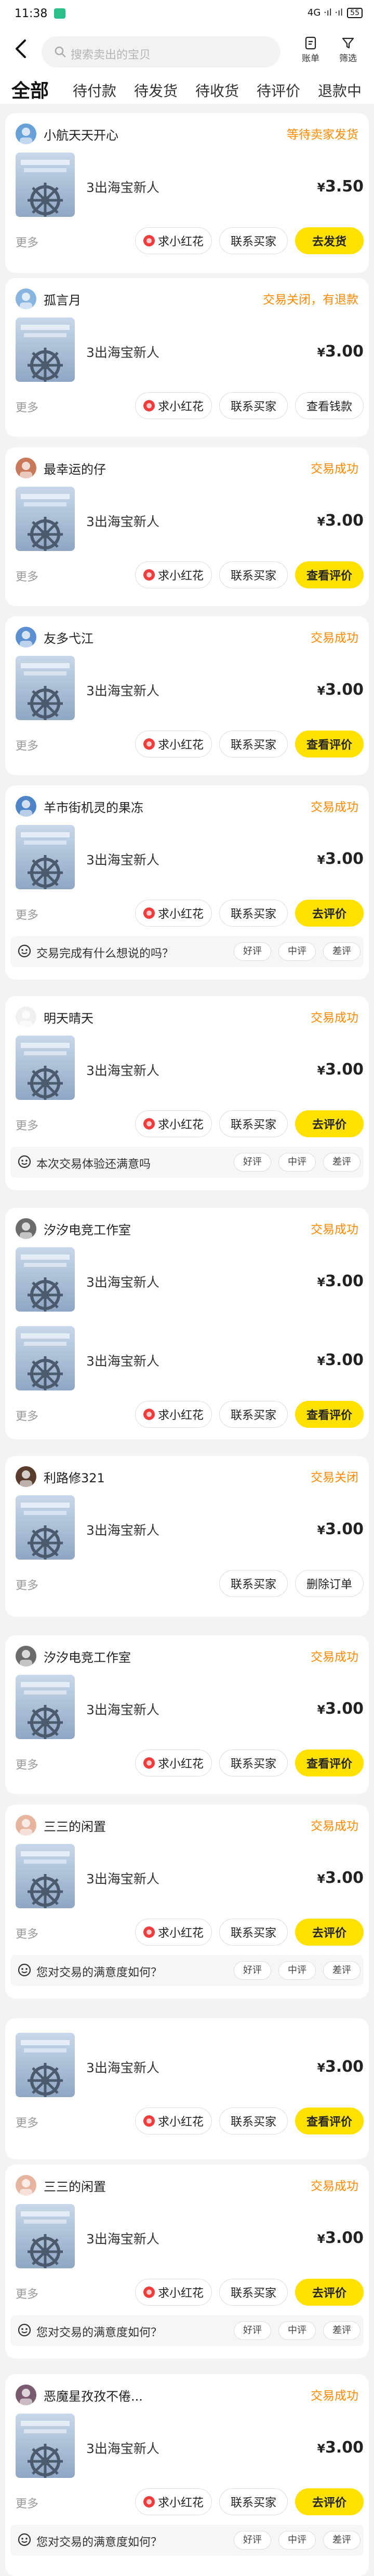 The width and height of the screenshot is (374, 2576). I want to click on order-card: 利路修321 交易关闭 3出海宝新人 ¥3.00 更多 删除订单 联系买家, so click(187, 1536).